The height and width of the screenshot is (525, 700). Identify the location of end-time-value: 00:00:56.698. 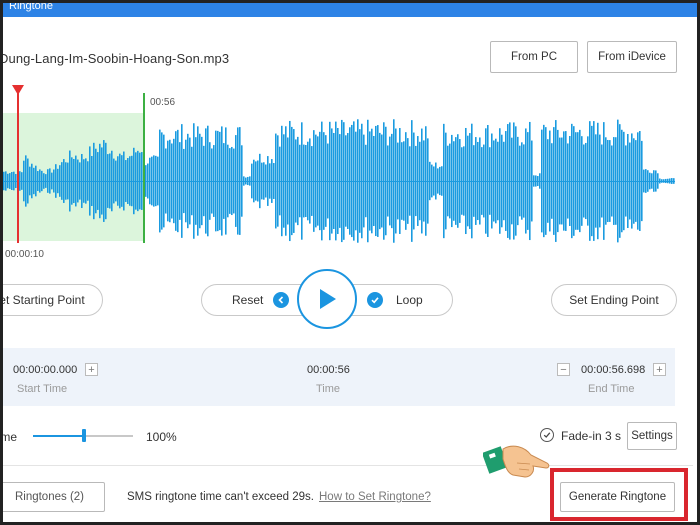
(613, 370).